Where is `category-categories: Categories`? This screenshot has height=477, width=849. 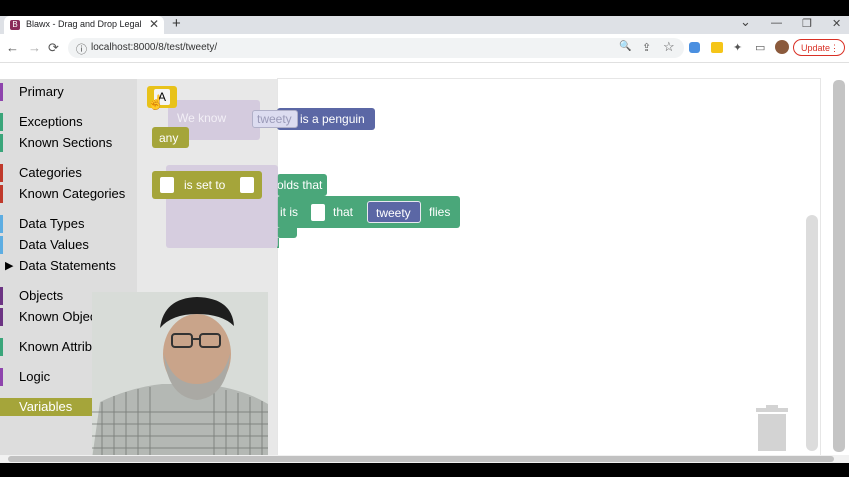 category-categories: Categories is located at coordinates (68, 173).